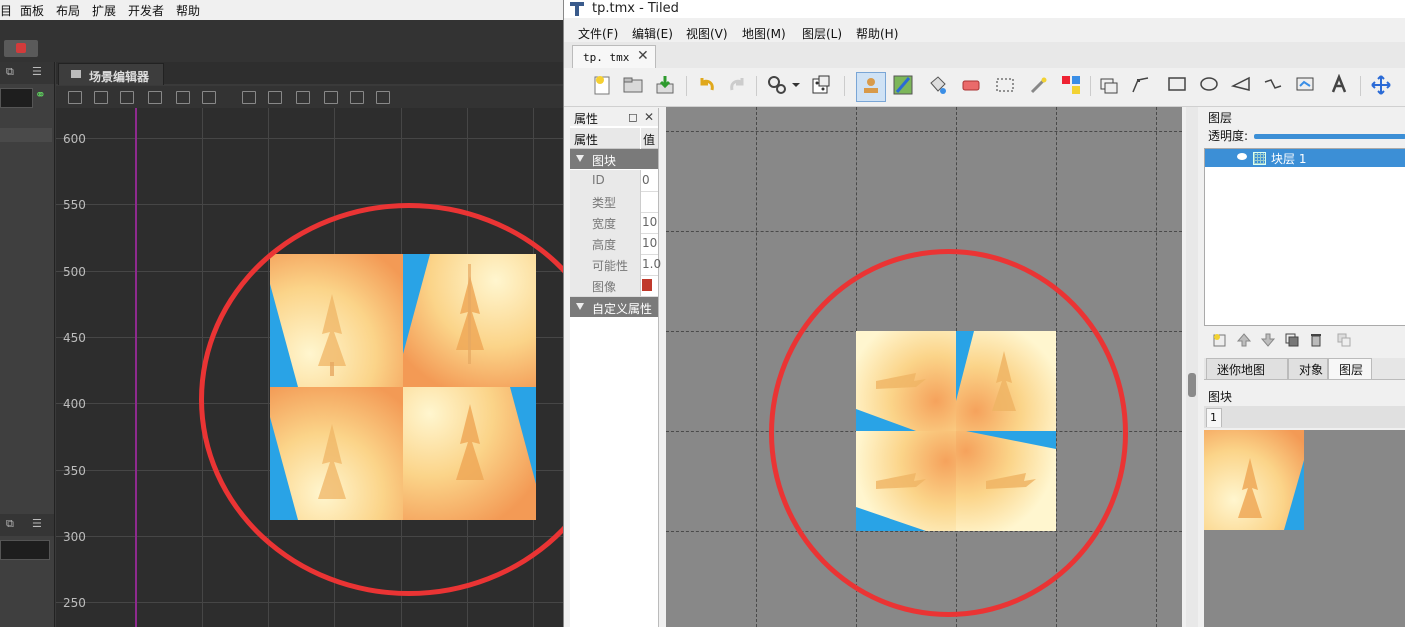  Describe the element at coordinates (1241, 85) in the screenshot. I see `insert-polygon-icon` at that location.